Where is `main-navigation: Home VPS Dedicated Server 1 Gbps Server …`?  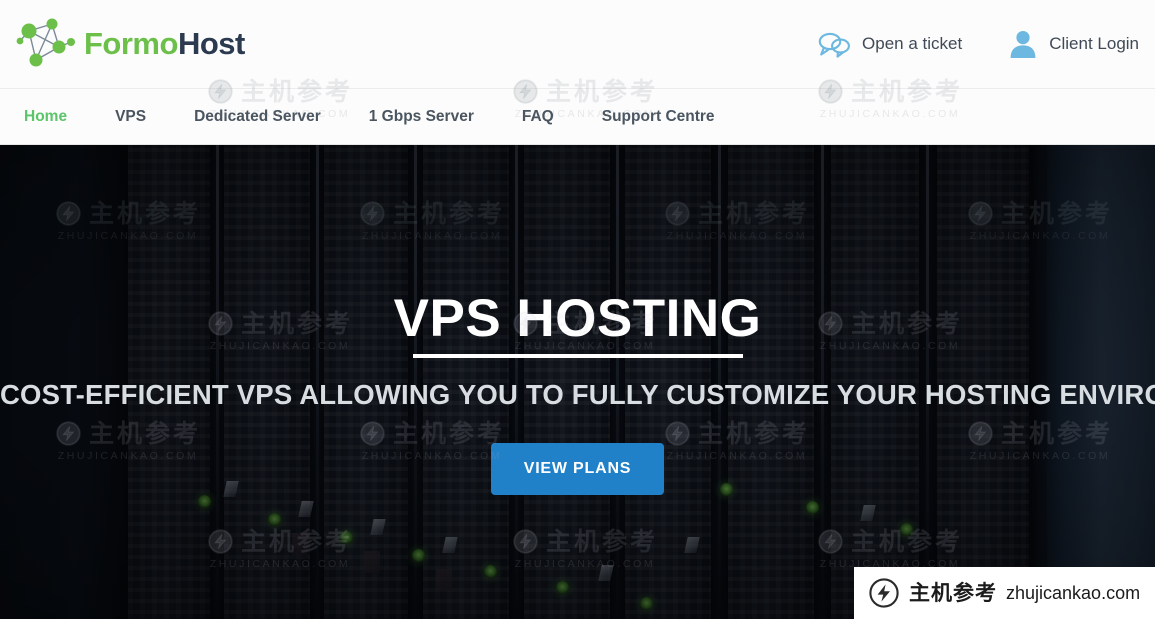 main-navigation: Home VPS Dedicated Server 1 Gbps Server … is located at coordinates (577, 116).